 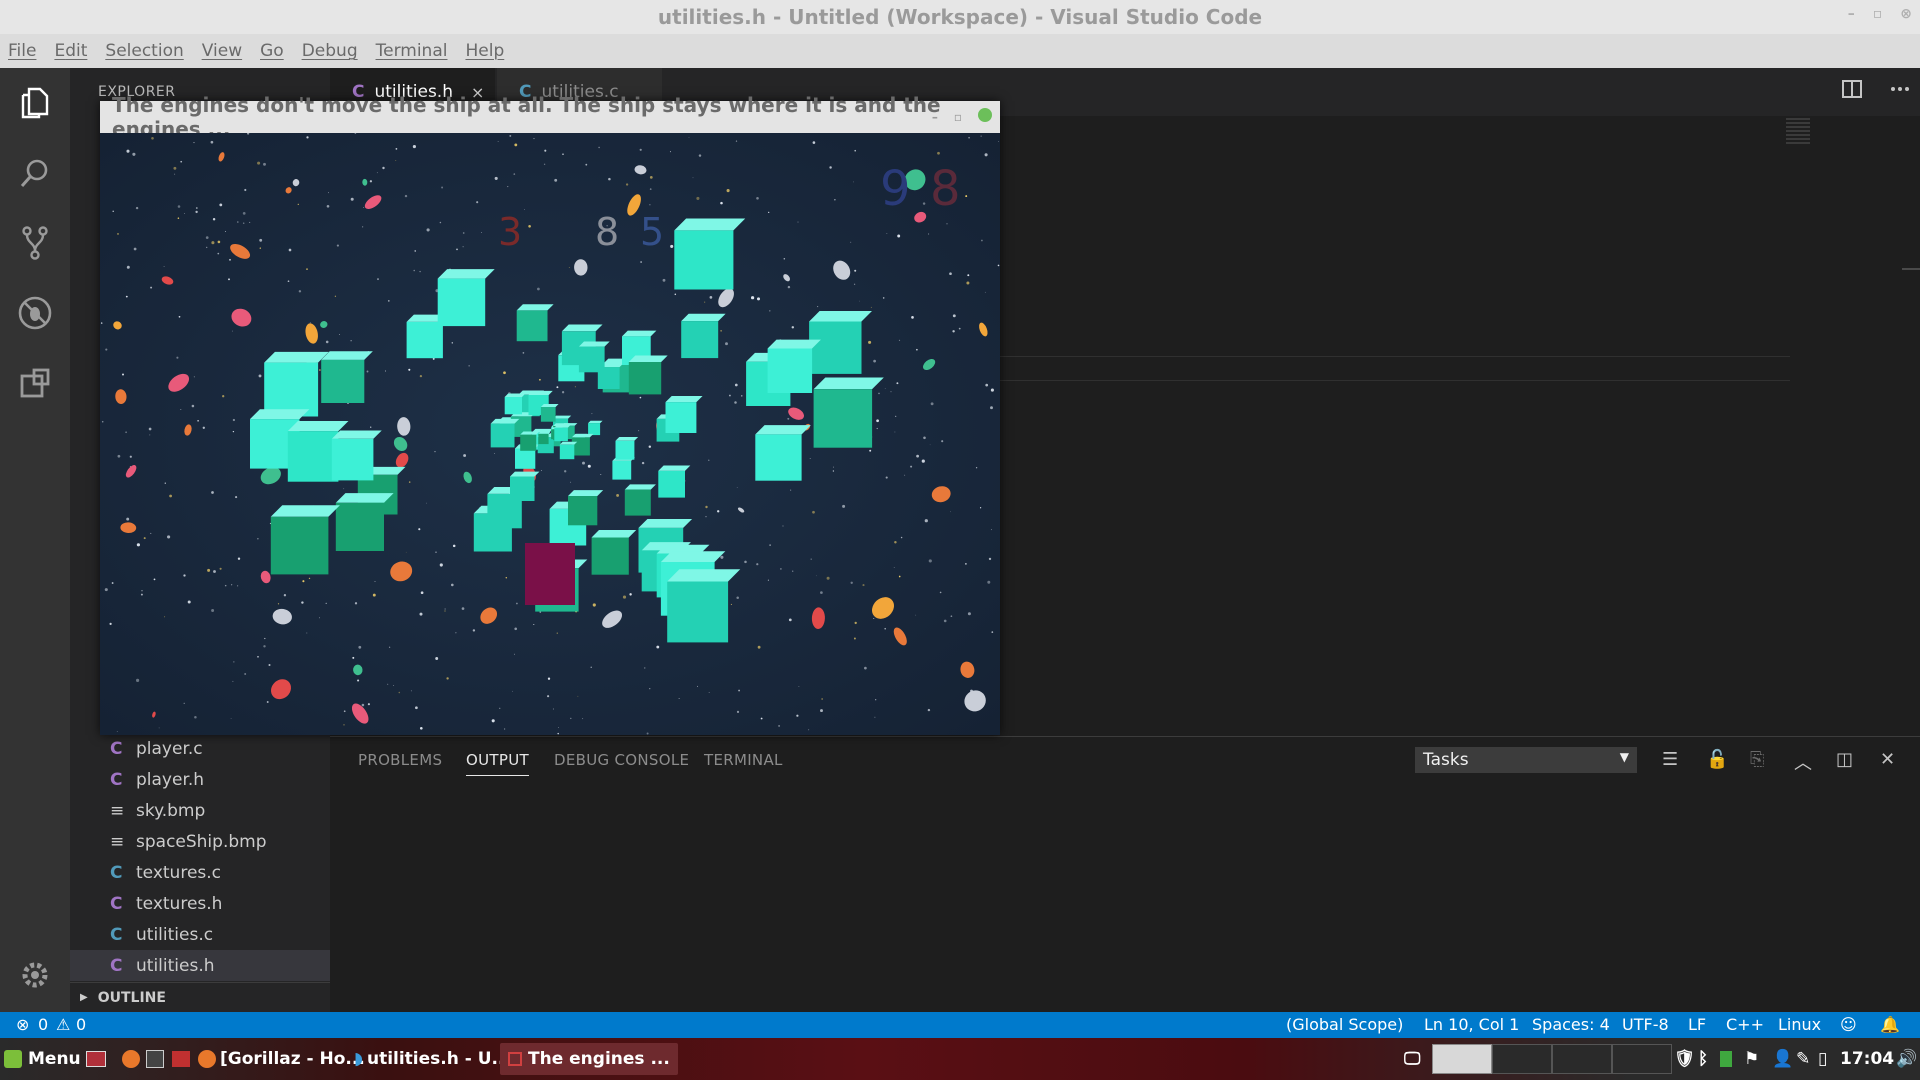 I want to click on tab-terminal: TERMINAL, so click(x=743, y=760).